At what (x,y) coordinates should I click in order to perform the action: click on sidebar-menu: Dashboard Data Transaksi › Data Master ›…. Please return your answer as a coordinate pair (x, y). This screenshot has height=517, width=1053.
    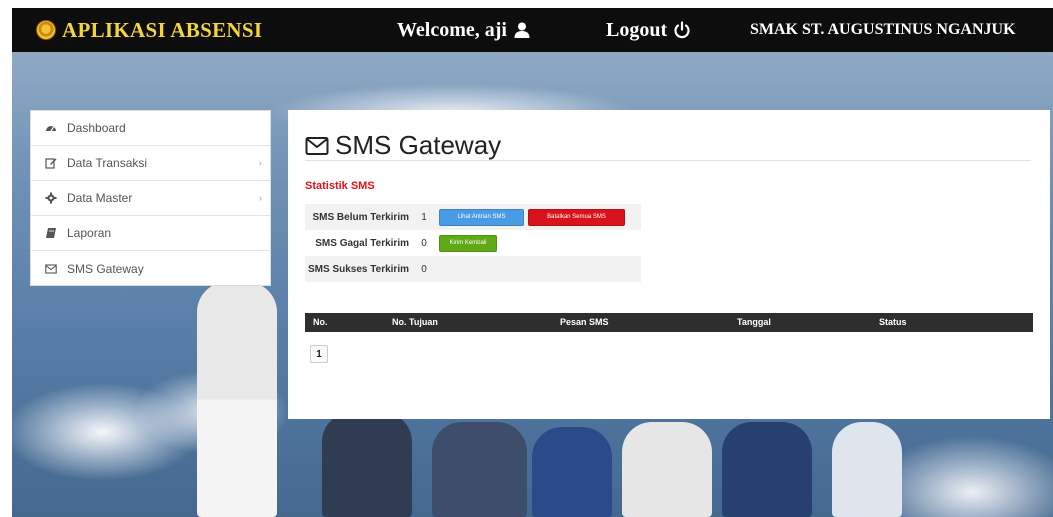
    Looking at the image, I should click on (150, 198).